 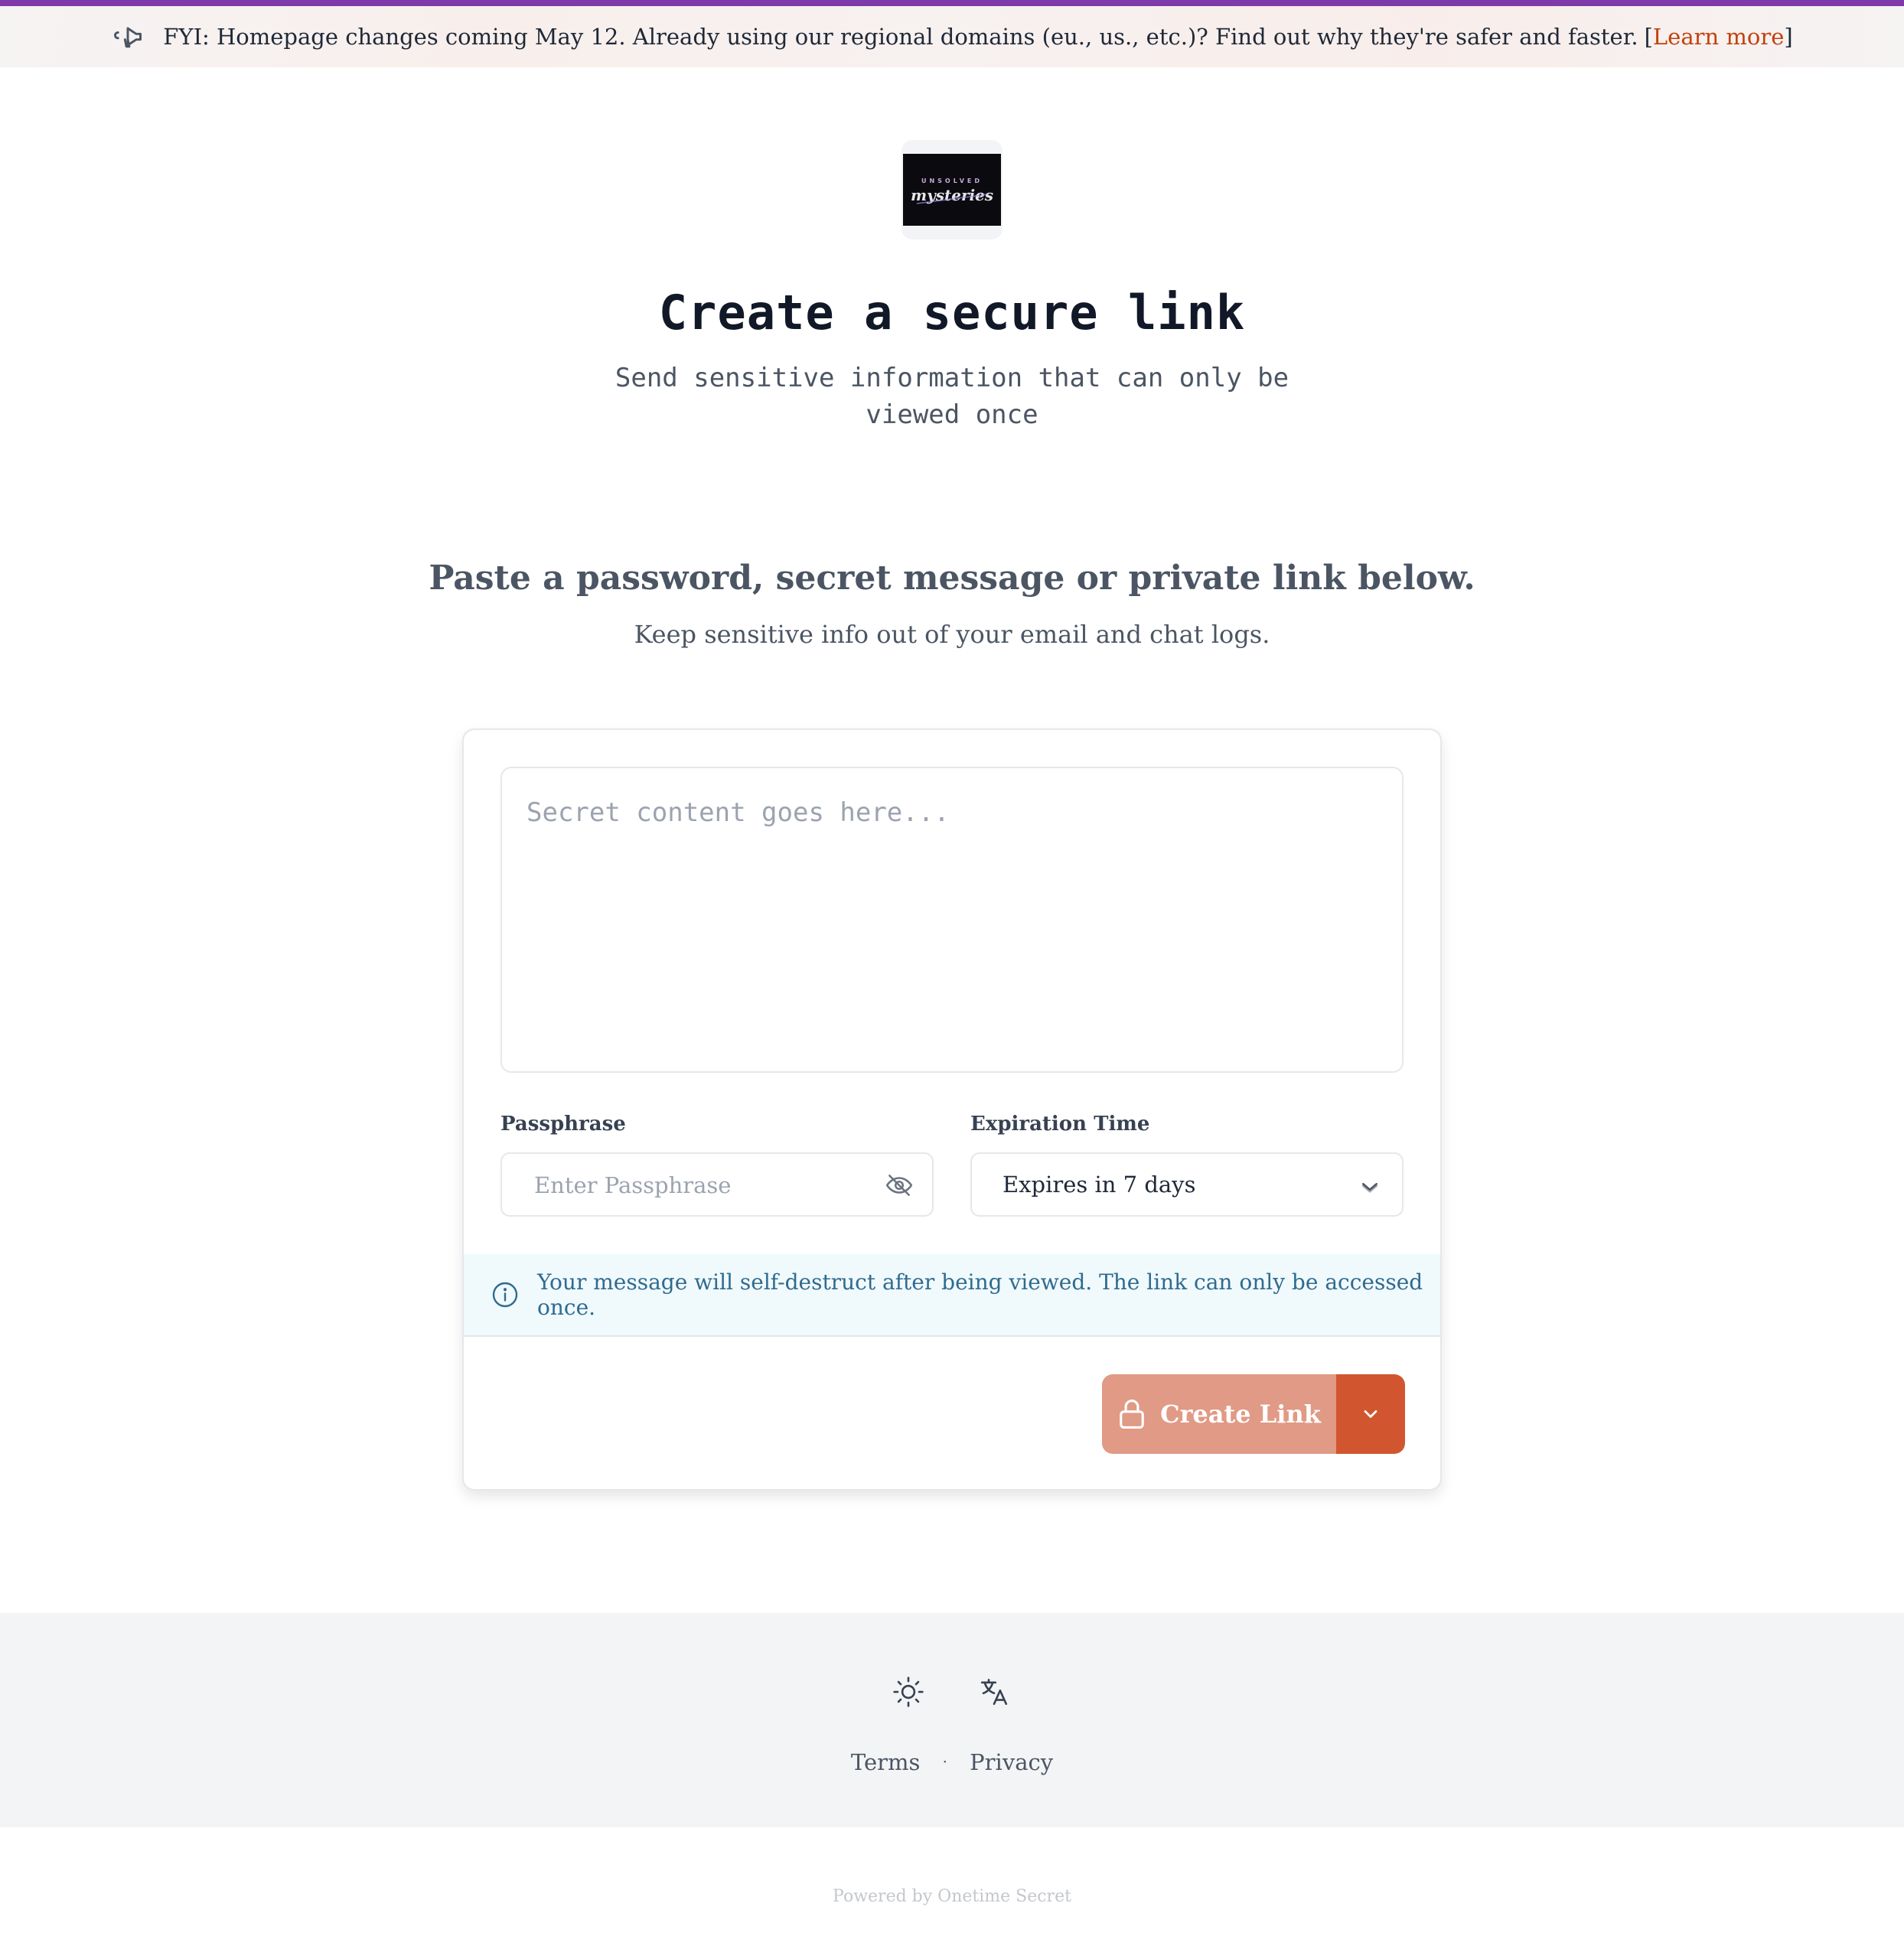 What do you see at coordinates (908, 1692) in the screenshot?
I see `sun-icon` at bounding box center [908, 1692].